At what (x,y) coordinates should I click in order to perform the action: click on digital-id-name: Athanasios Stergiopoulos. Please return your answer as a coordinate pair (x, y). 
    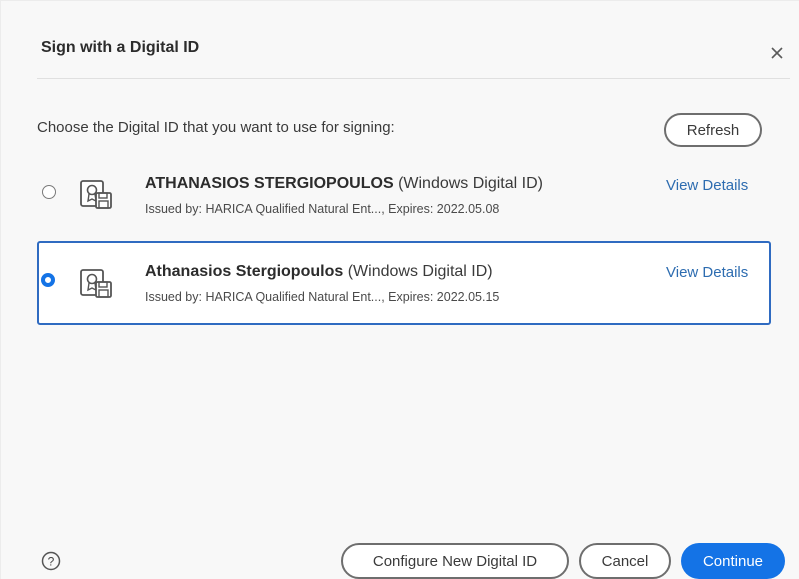
    Looking at the image, I should click on (244, 271).